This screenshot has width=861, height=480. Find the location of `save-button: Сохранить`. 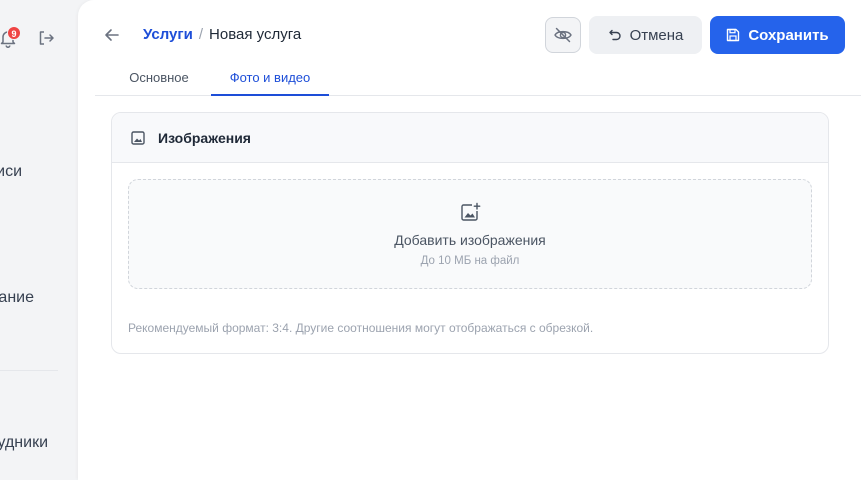

save-button: Сохранить is located at coordinates (777, 35).